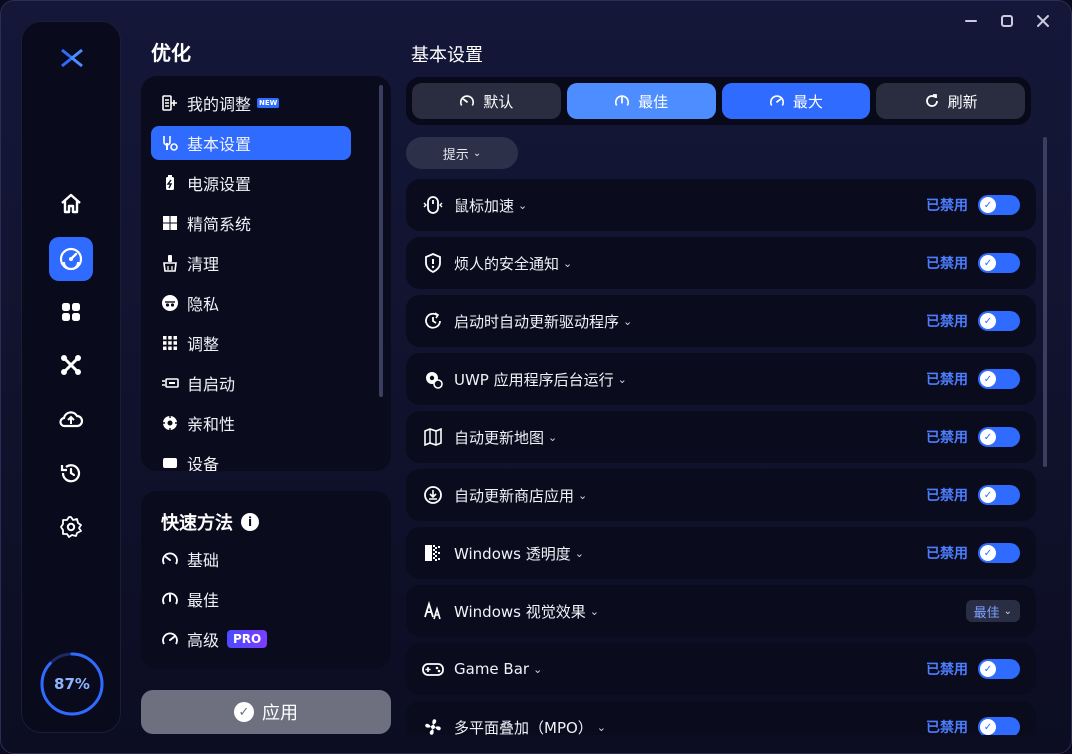 This screenshot has width=1072, height=754. Describe the element at coordinates (721, 205) in the screenshot. I see `setting-row: 鼠标加速 ⌄ 已禁用 ✓` at that location.